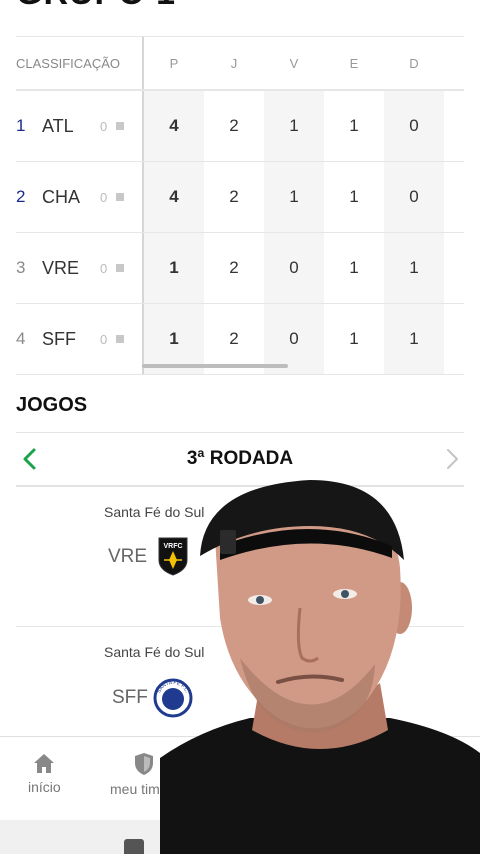  What do you see at coordinates (215, 366) in the screenshot?
I see `table-horizontal-scrollbar` at bounding box center [215, 366].